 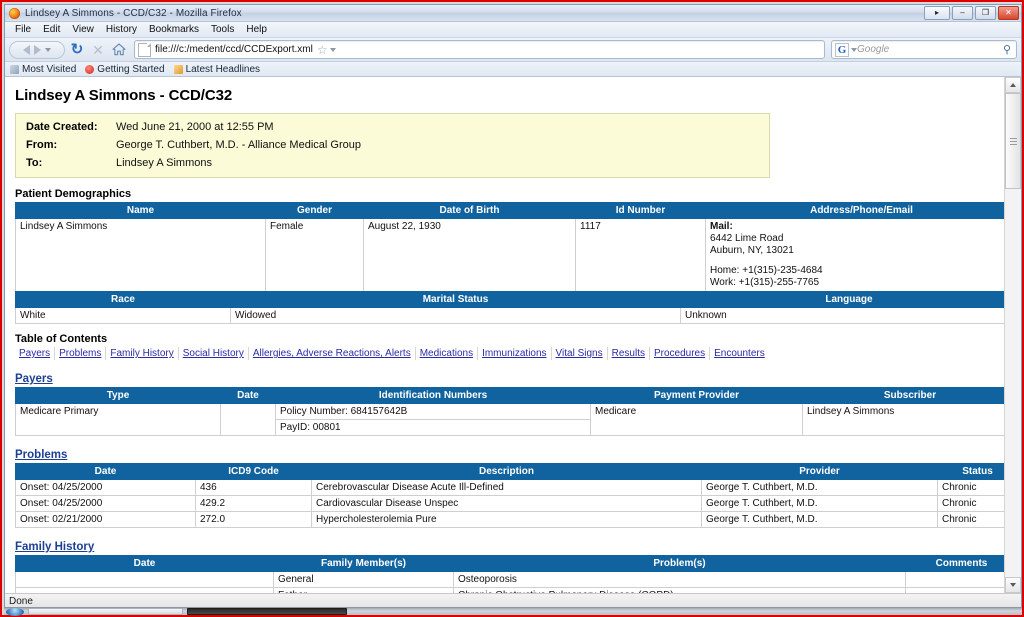 I want to click on toc-link-results: Results, so click(x=629, y=353).